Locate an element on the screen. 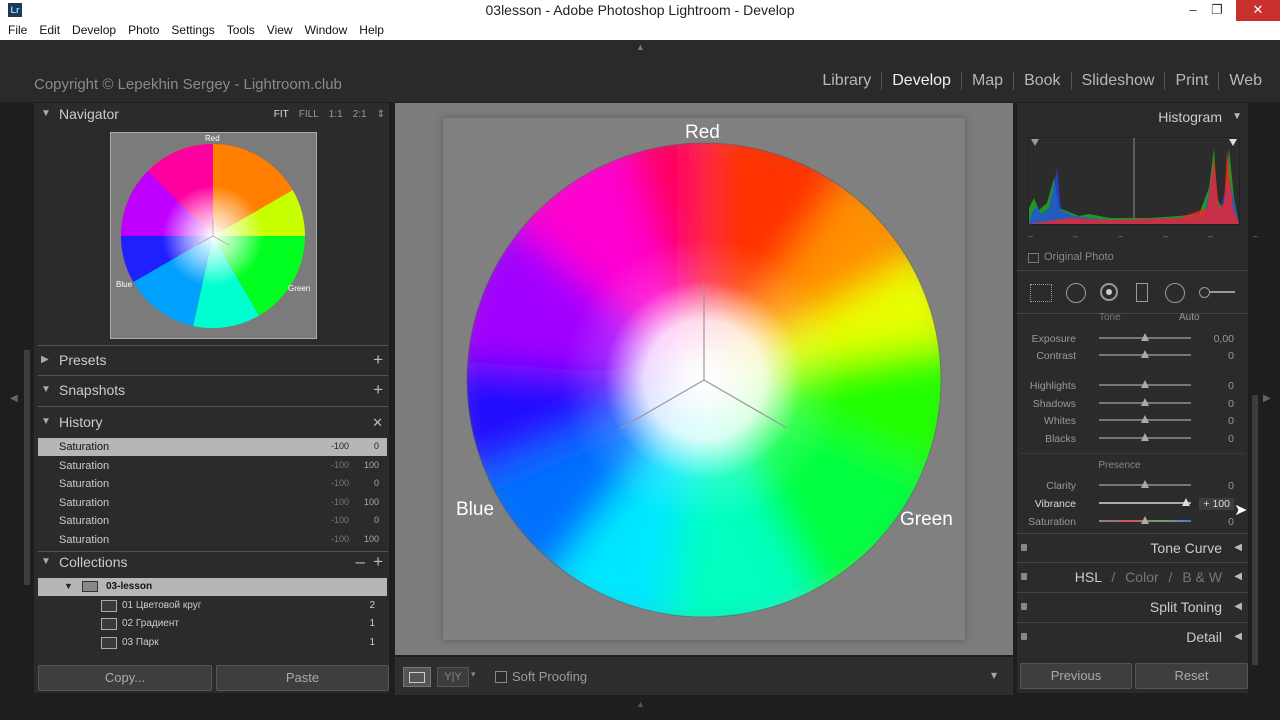 The height and width of the screenshot is (720, 1280). menu-view: View is located at coordinates (280, 29).